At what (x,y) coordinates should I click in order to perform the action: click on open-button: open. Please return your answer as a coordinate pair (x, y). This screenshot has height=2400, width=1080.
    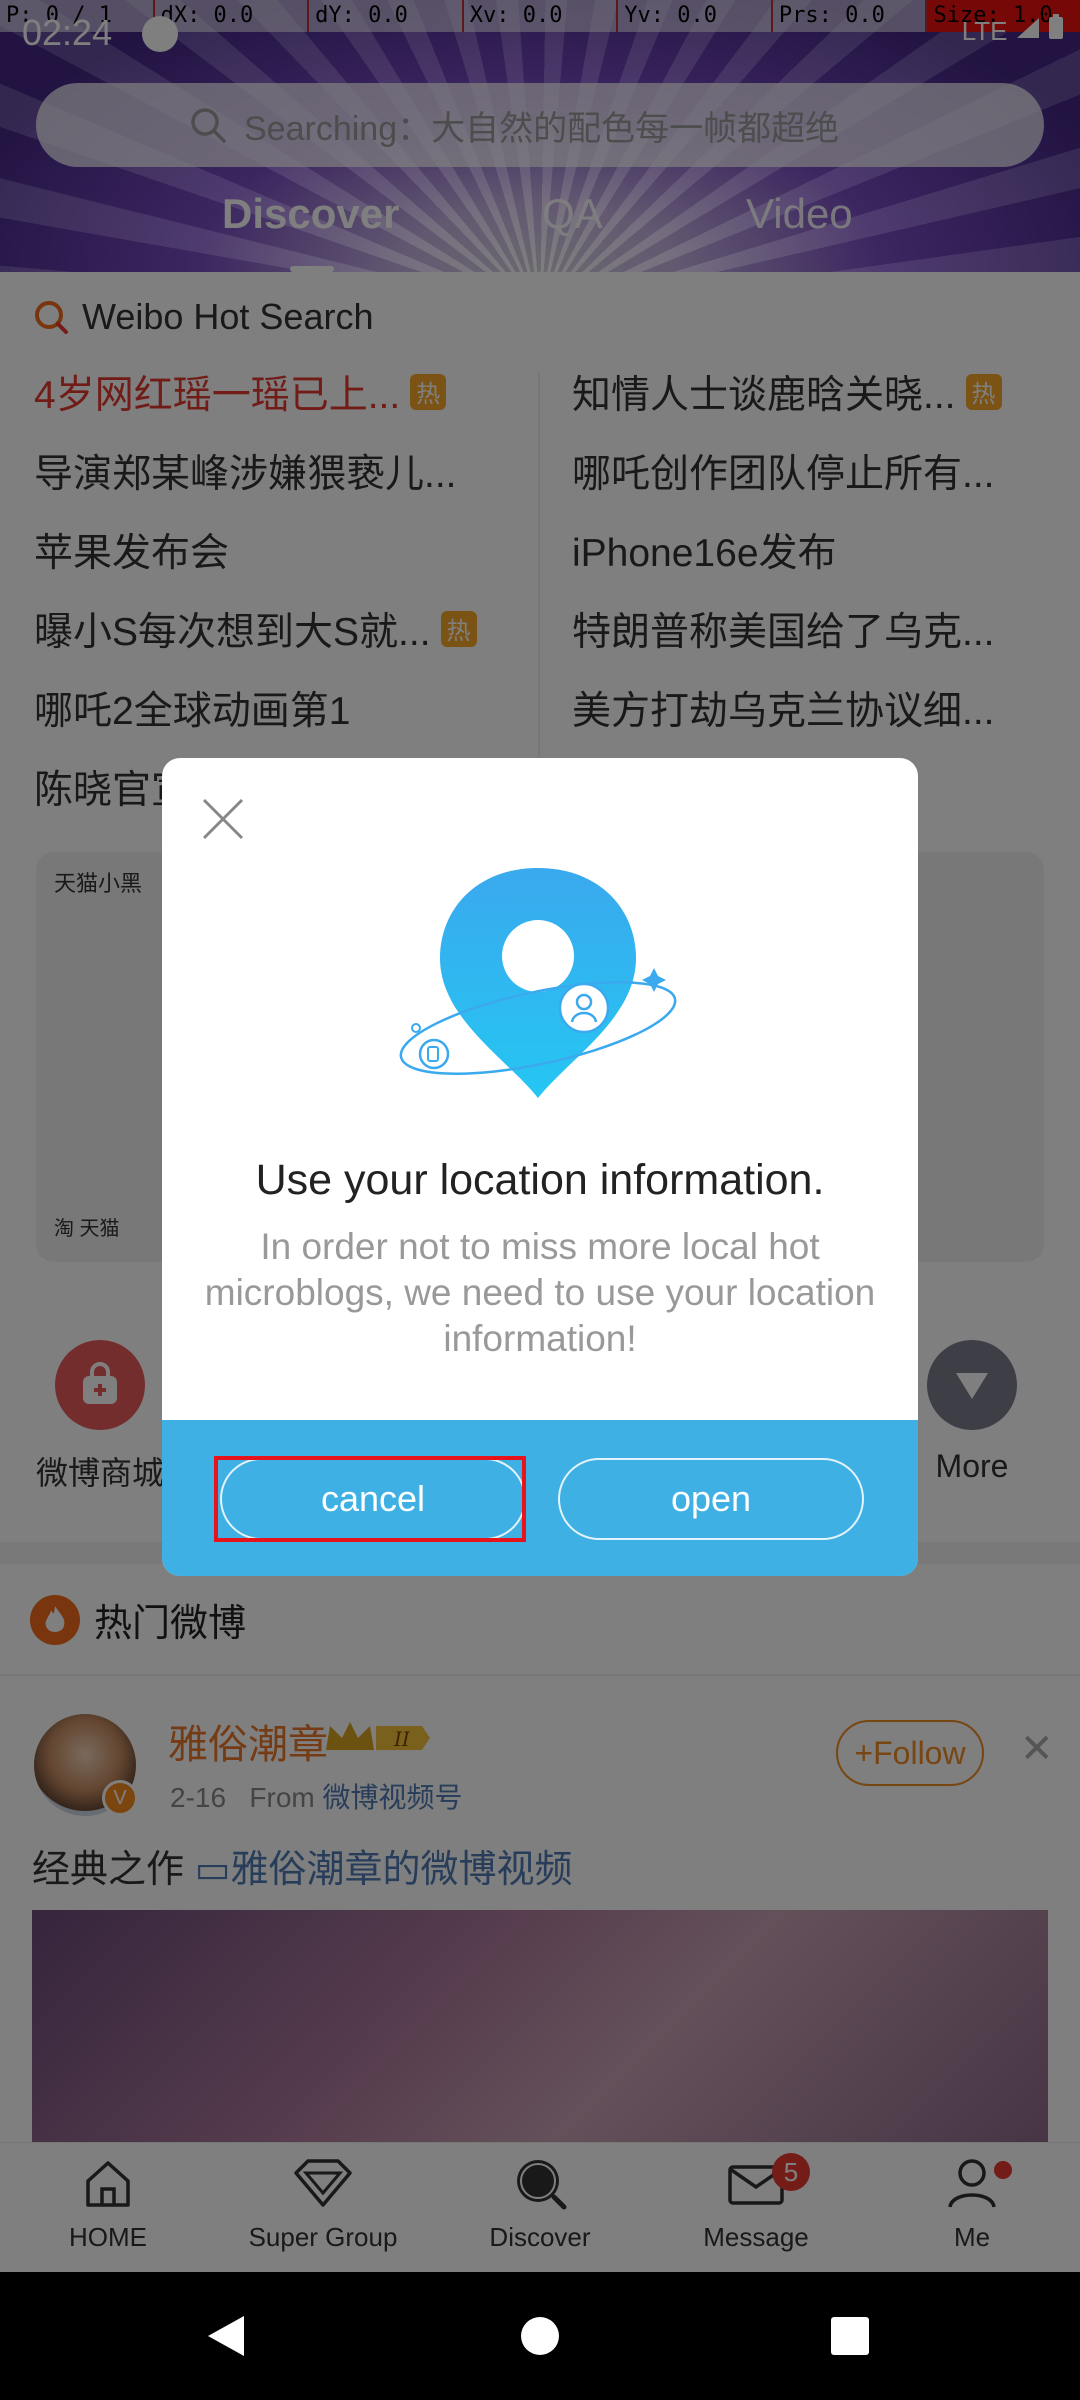
    Looking at the image, I should click on (711, 1499).